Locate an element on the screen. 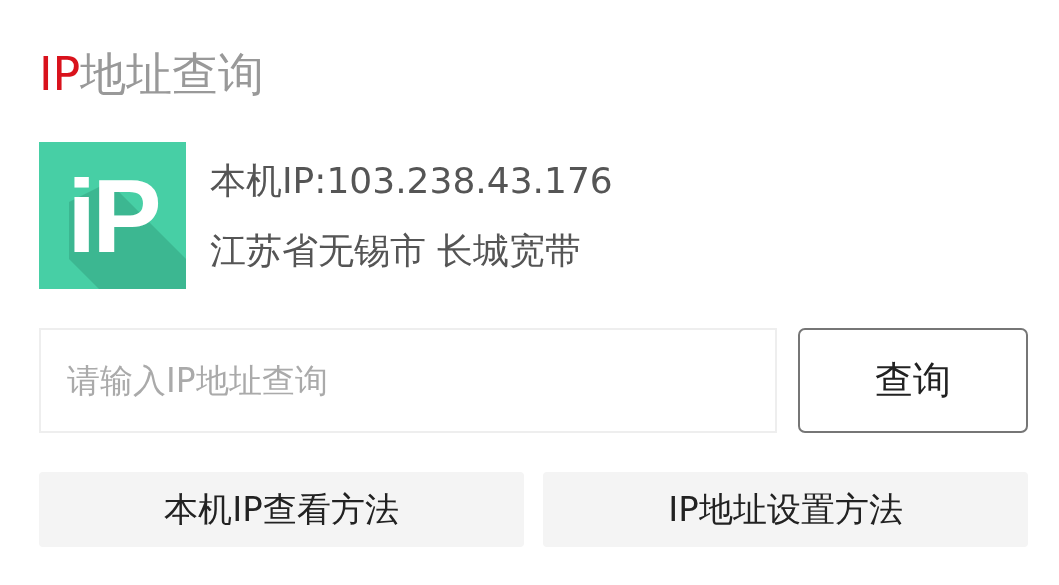 The width and height of the screenshot is (1059, 585). ip-logo: iP is located at coordinates (112, 215).